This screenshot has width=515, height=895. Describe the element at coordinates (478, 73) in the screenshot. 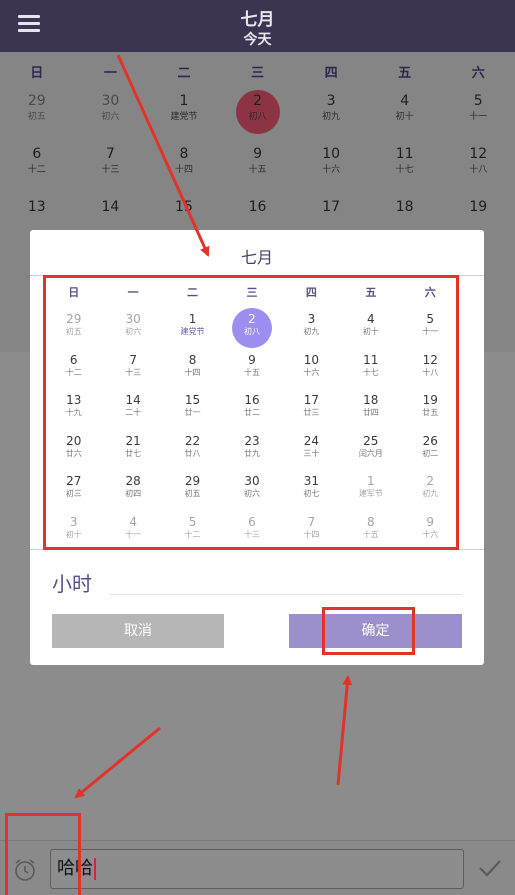

I see `weekday-label: 六` at that location.